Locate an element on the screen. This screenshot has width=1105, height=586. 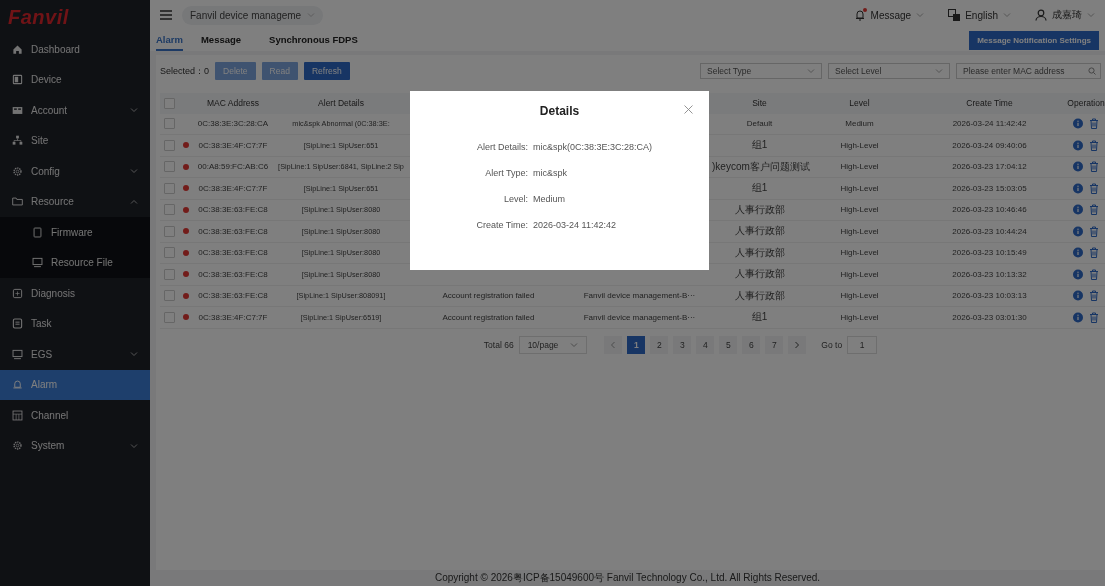
sidebar-item: Alarm is located at coordinates (75, 384).